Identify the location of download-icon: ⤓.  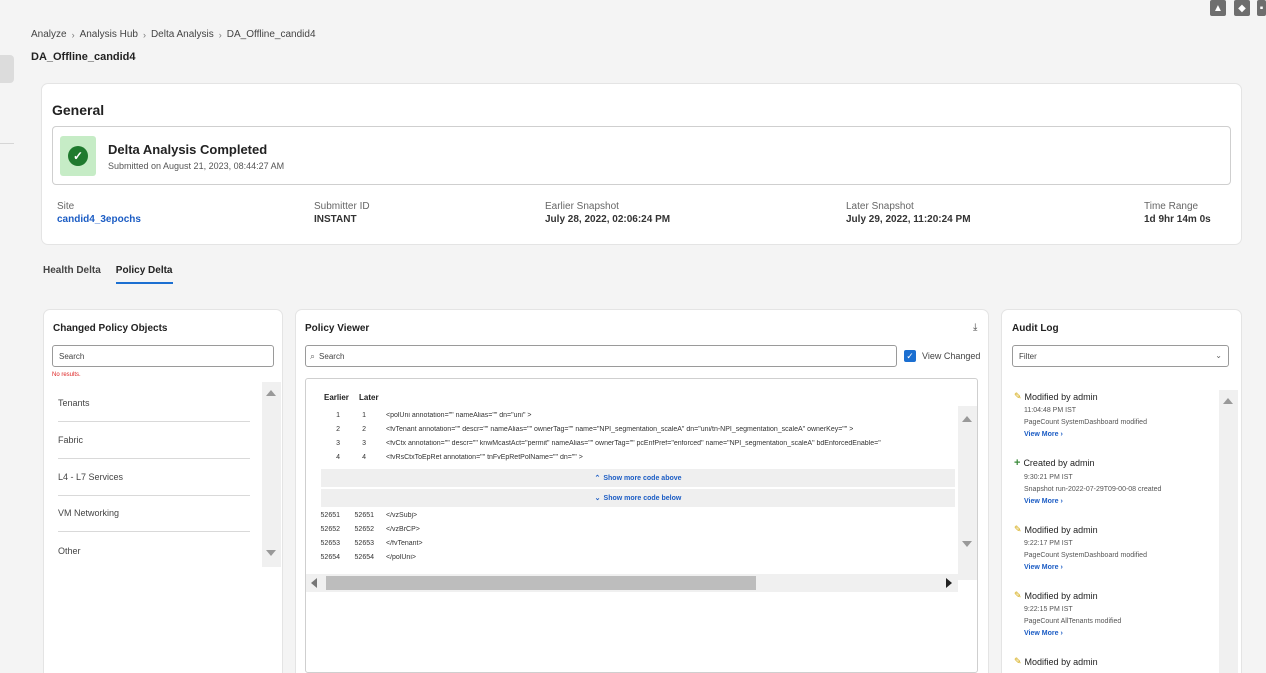
(978, 328).